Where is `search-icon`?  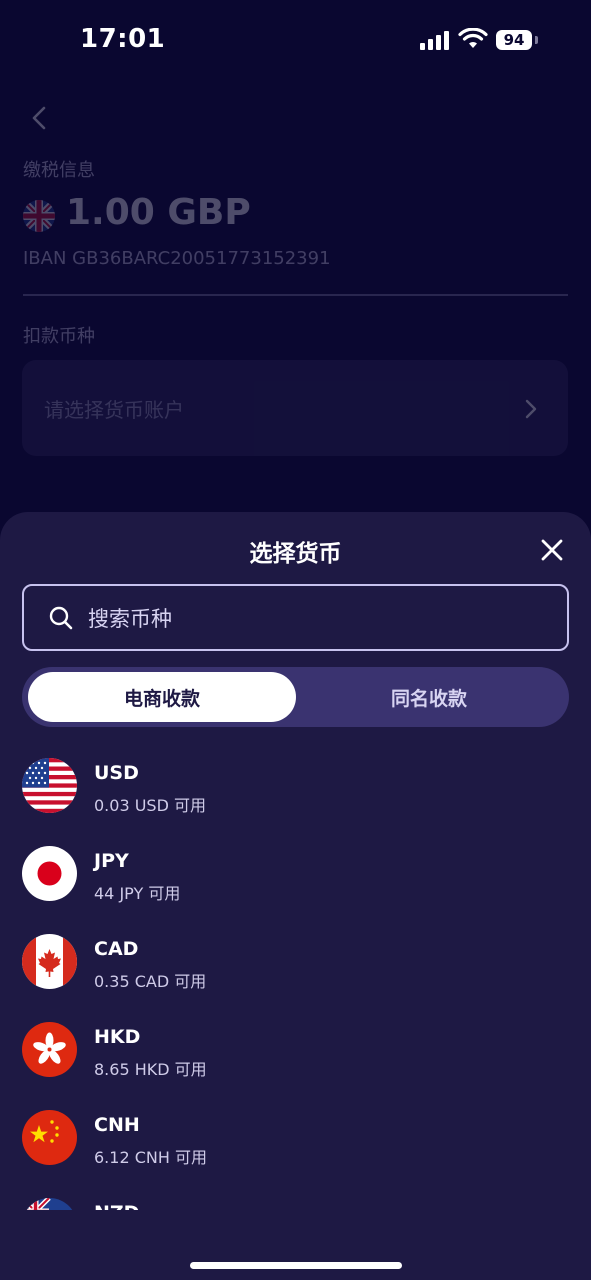
search-icon is located at coordinates (61, 618).